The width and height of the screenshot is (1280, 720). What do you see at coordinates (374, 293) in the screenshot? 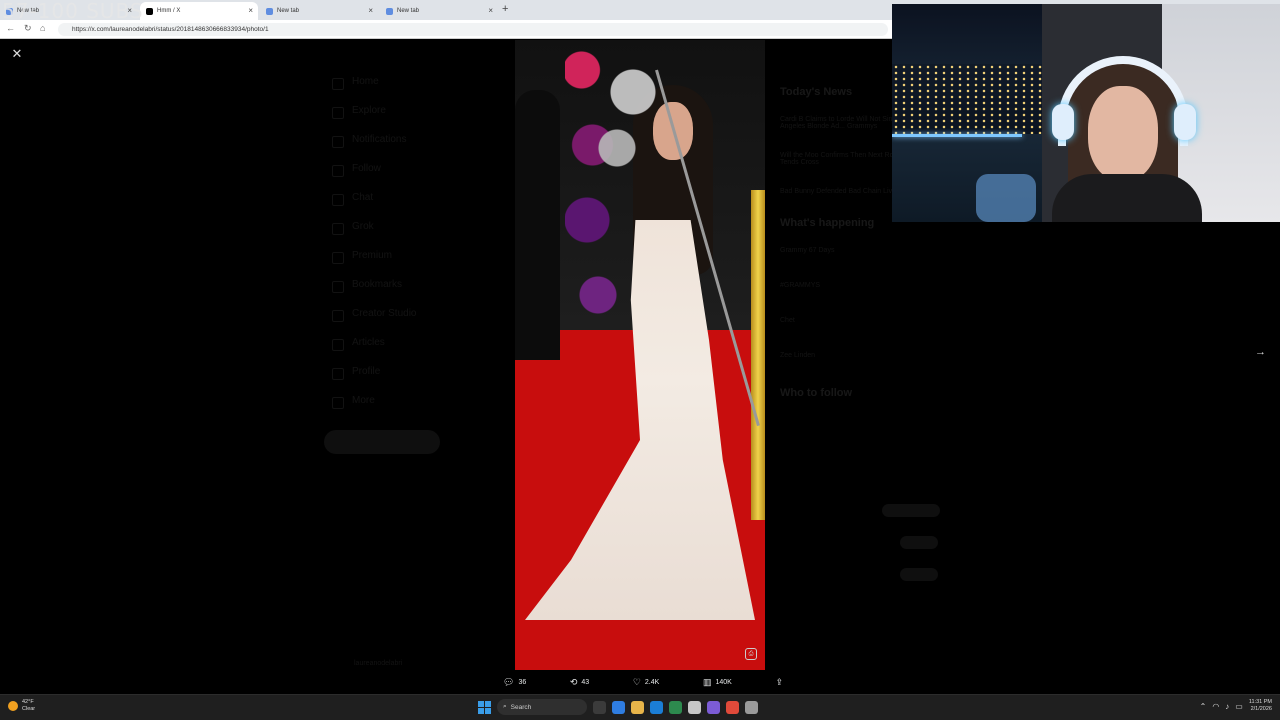
I see `nav-item: Bookmarks` at bounding box center [374, 293].